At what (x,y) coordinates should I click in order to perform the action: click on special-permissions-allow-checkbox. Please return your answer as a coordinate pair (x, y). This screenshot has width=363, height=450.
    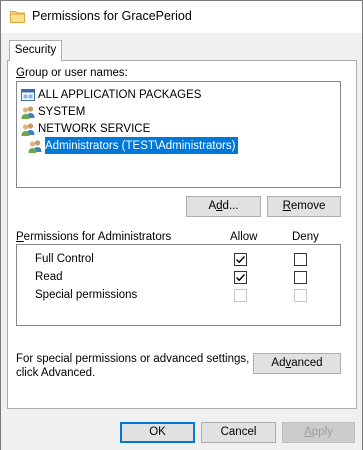
    Looking at the image, I should click on (240, 295).